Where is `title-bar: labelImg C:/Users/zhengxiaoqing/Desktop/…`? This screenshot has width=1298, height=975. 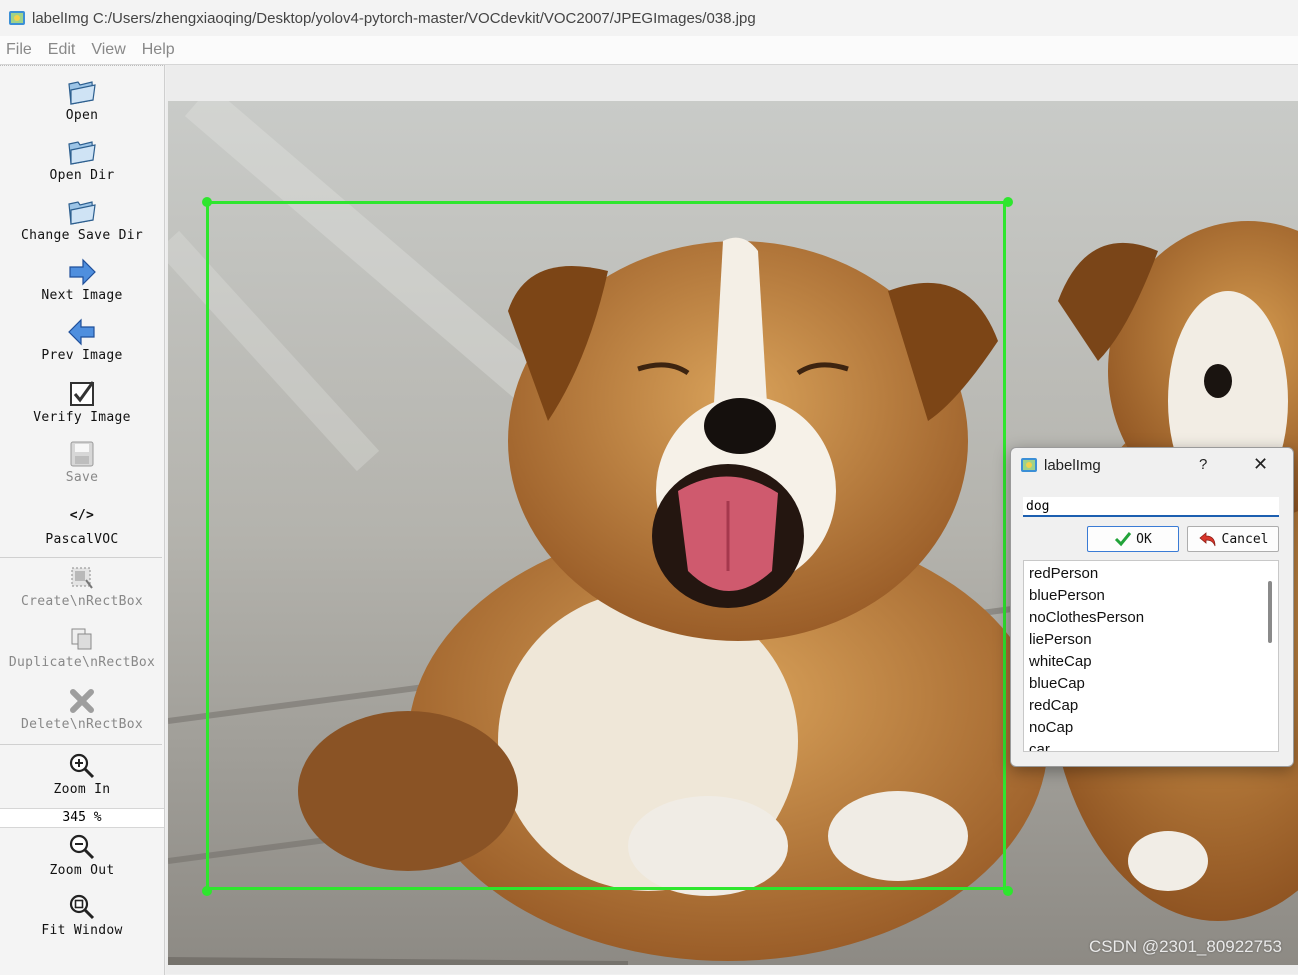 title-bar: labelImg C:/Users/zhengxiaoqing/Desktop/… is located at coordinates (649, 18).